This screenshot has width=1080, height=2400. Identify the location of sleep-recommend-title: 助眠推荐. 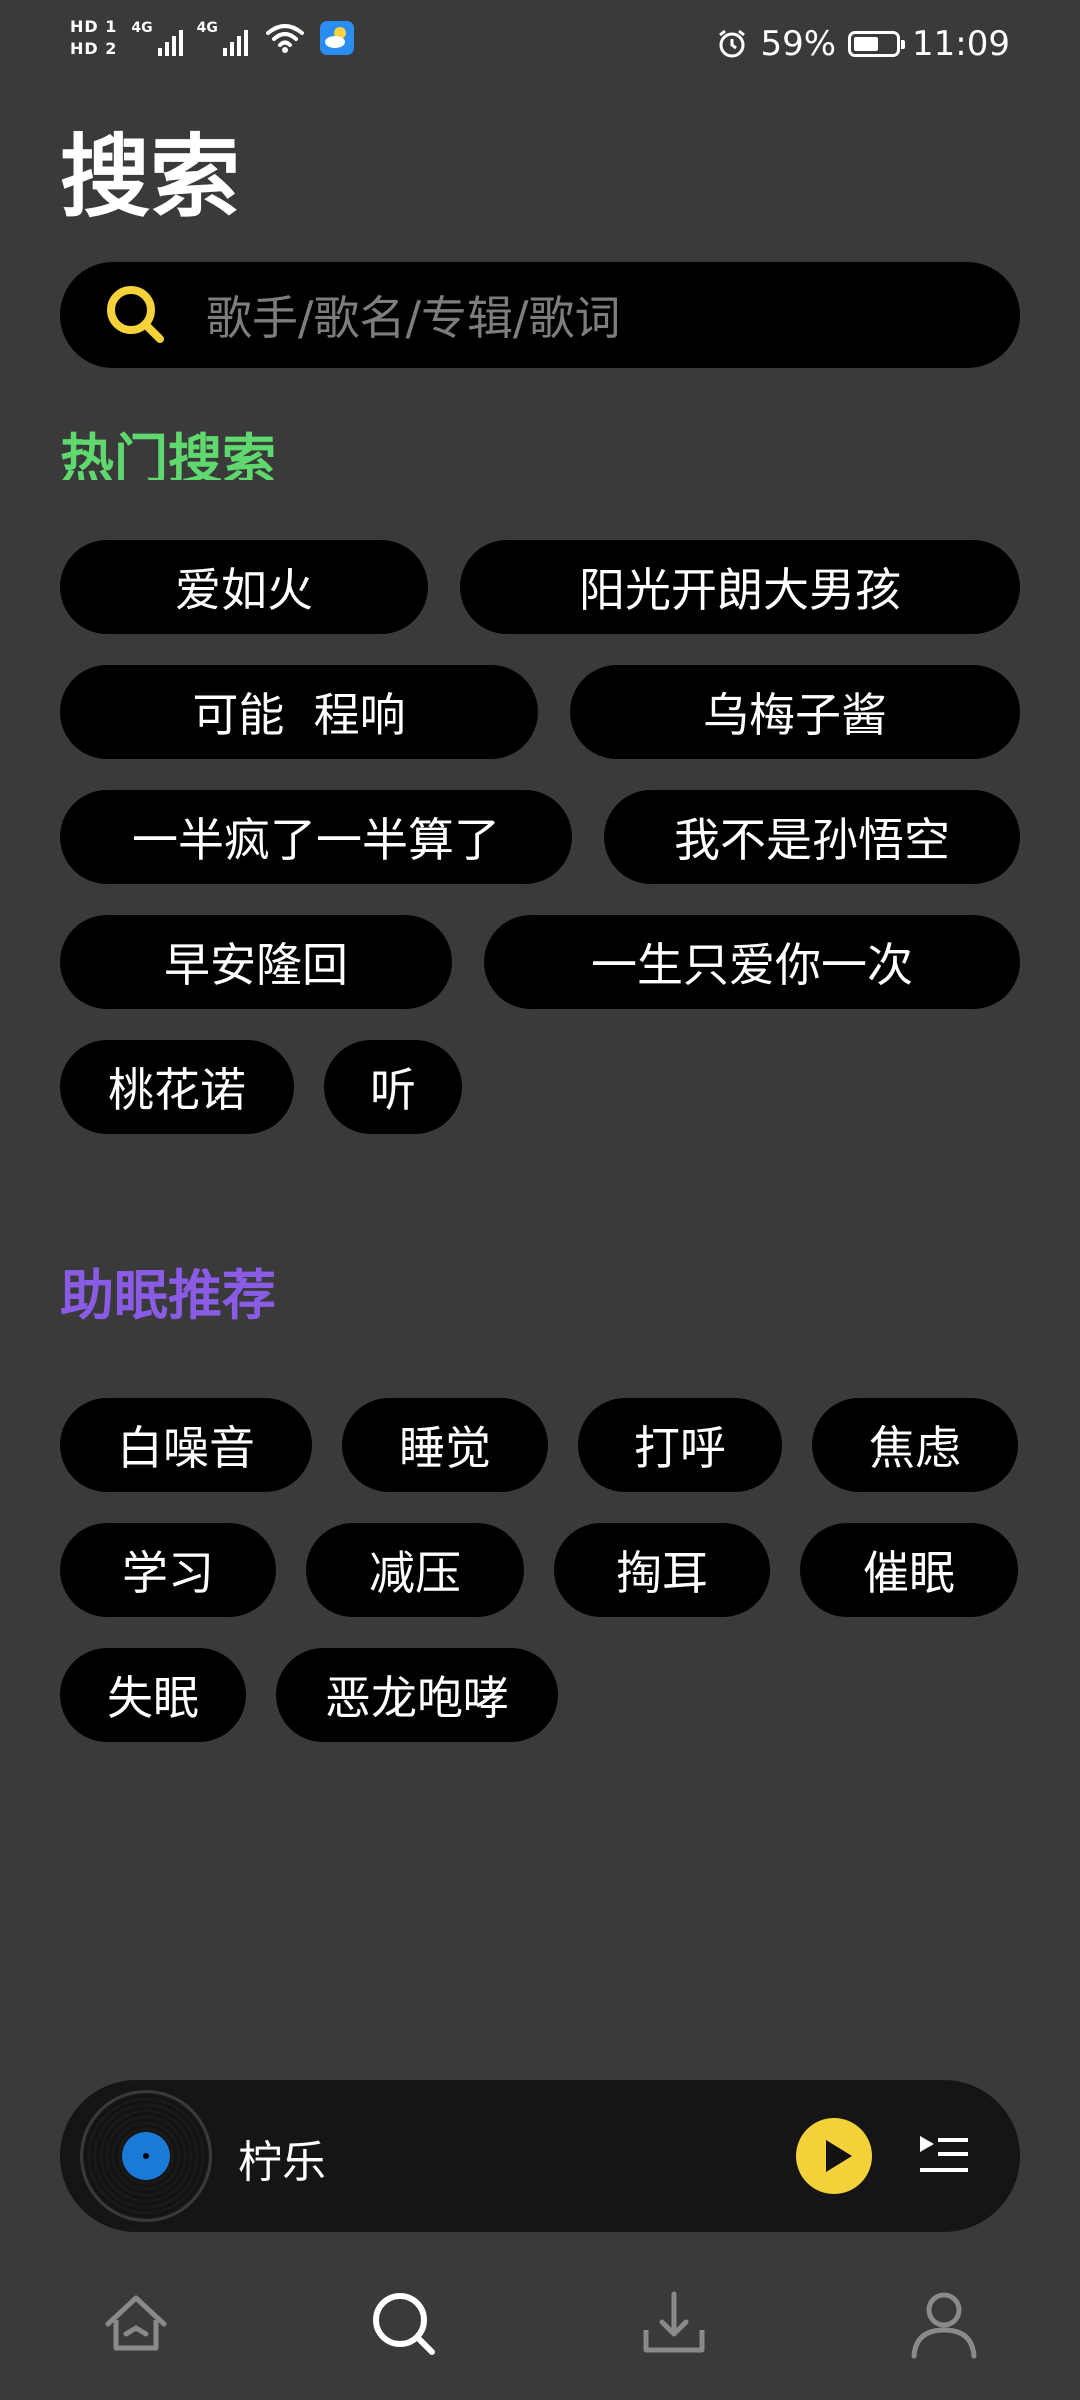
(168, 1295).